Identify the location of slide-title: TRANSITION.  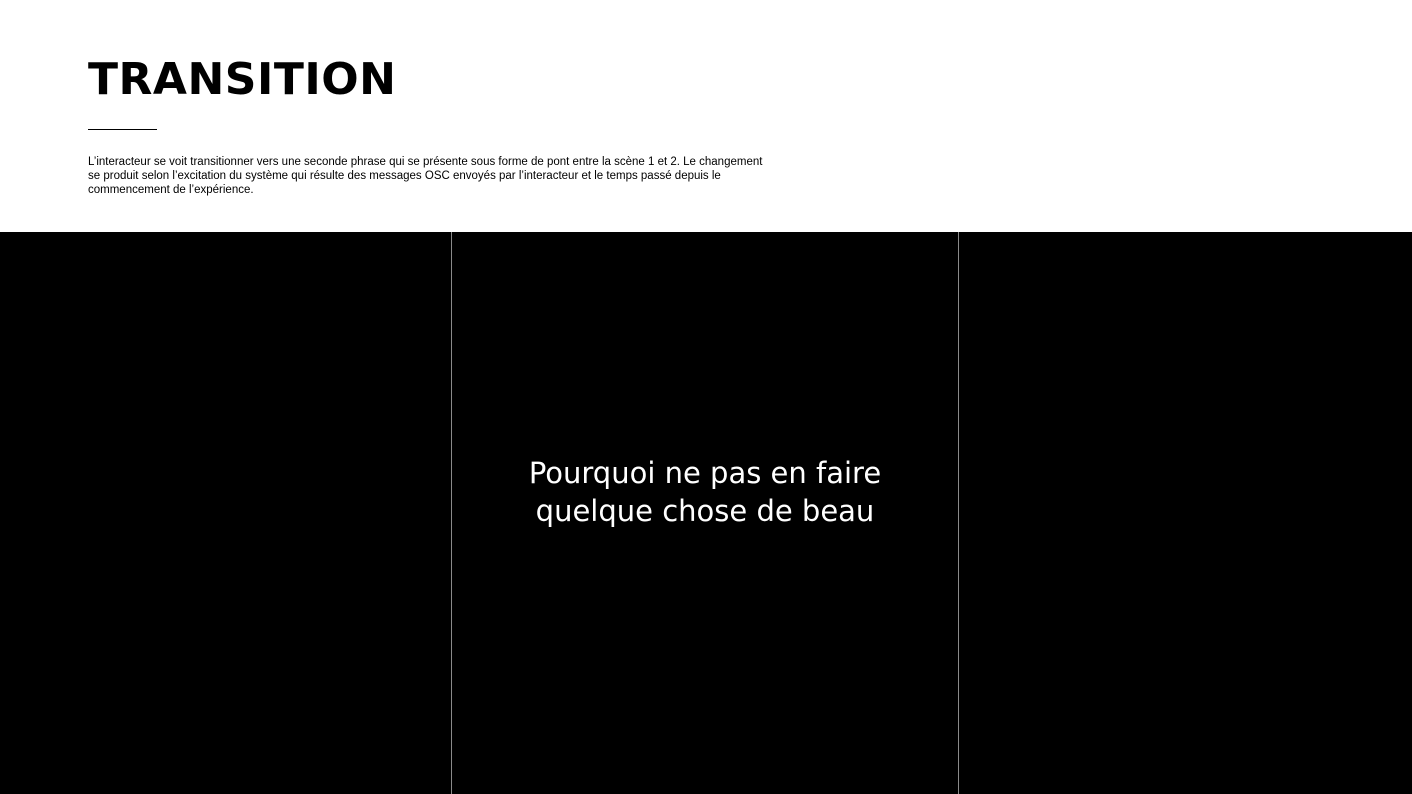
(242, 79).